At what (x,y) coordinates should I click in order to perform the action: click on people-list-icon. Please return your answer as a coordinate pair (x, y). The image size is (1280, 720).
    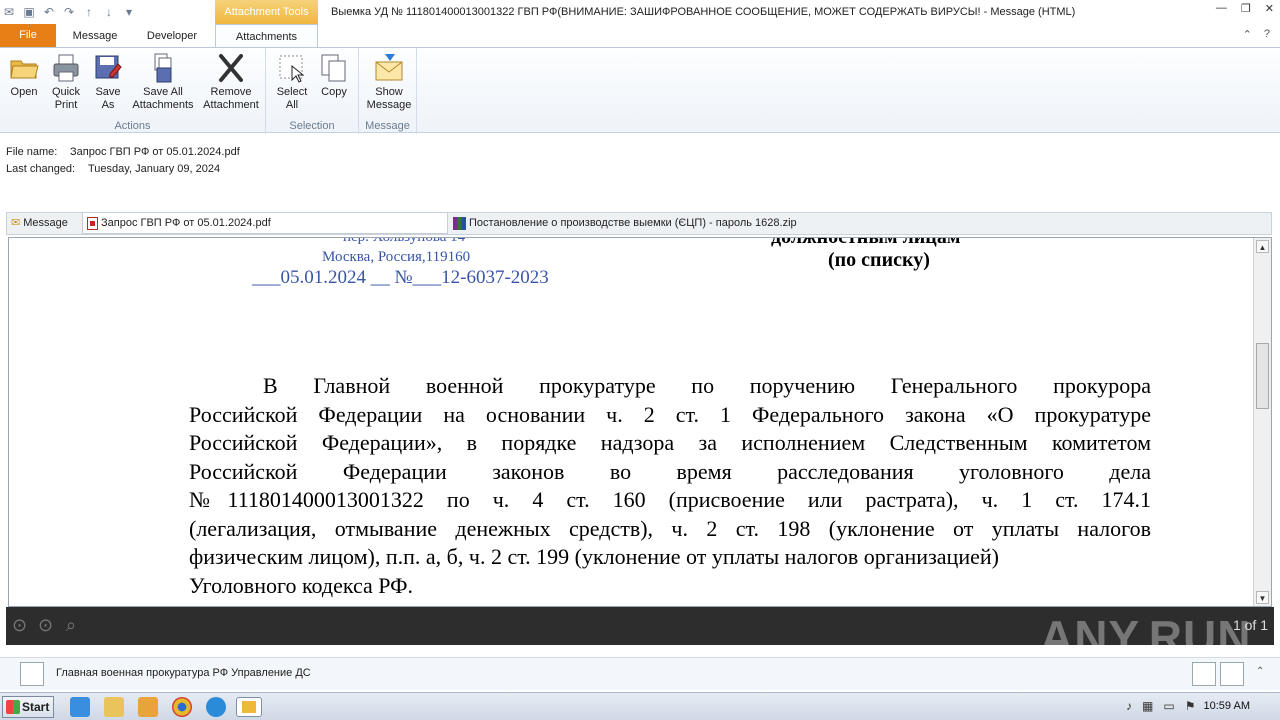
    Looking at the image, I should click on (1232, 674).